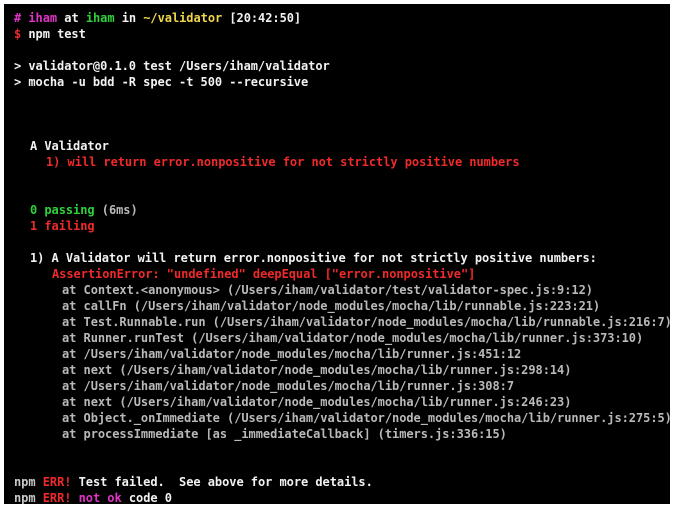 Image resolution: width=674 pixels, height=508 pixels. I want to click on prompt-host: iham, so click(100, 18).